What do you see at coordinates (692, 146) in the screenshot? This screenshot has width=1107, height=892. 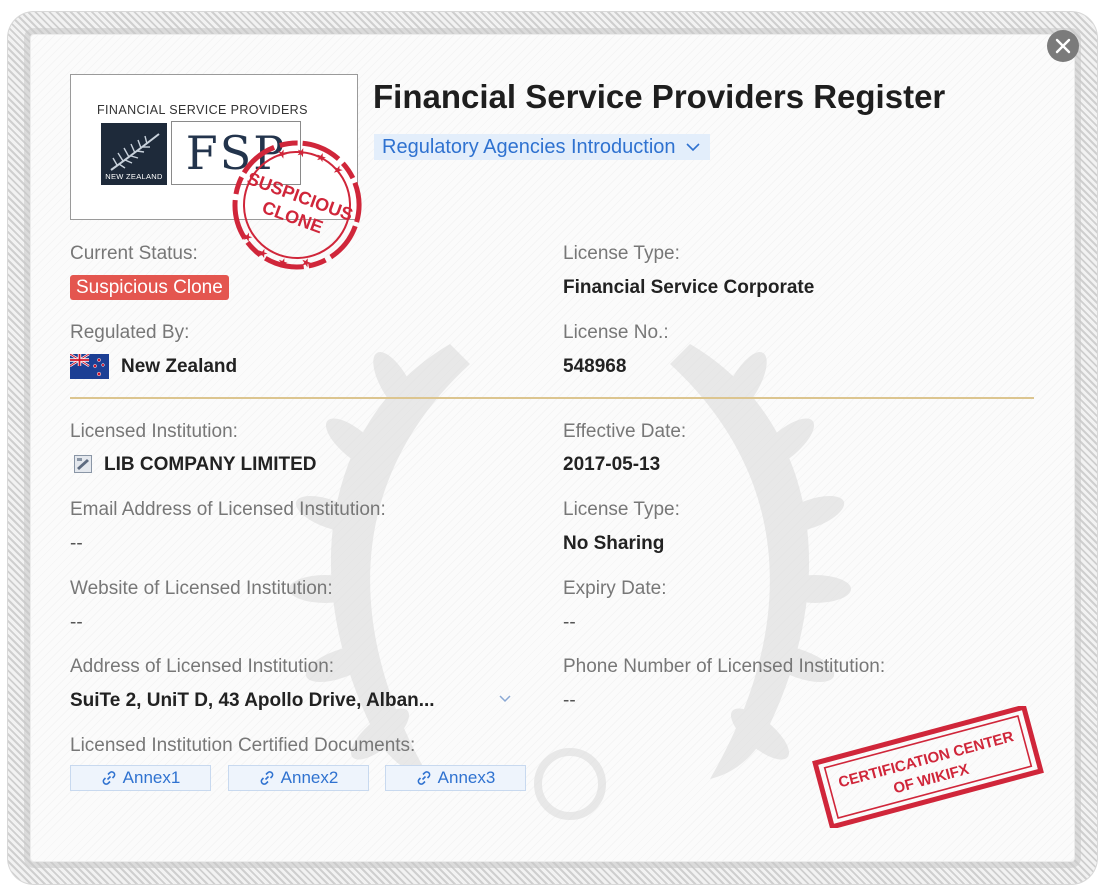 I see `chevron-down-icon` at bounding box center [692, 146].